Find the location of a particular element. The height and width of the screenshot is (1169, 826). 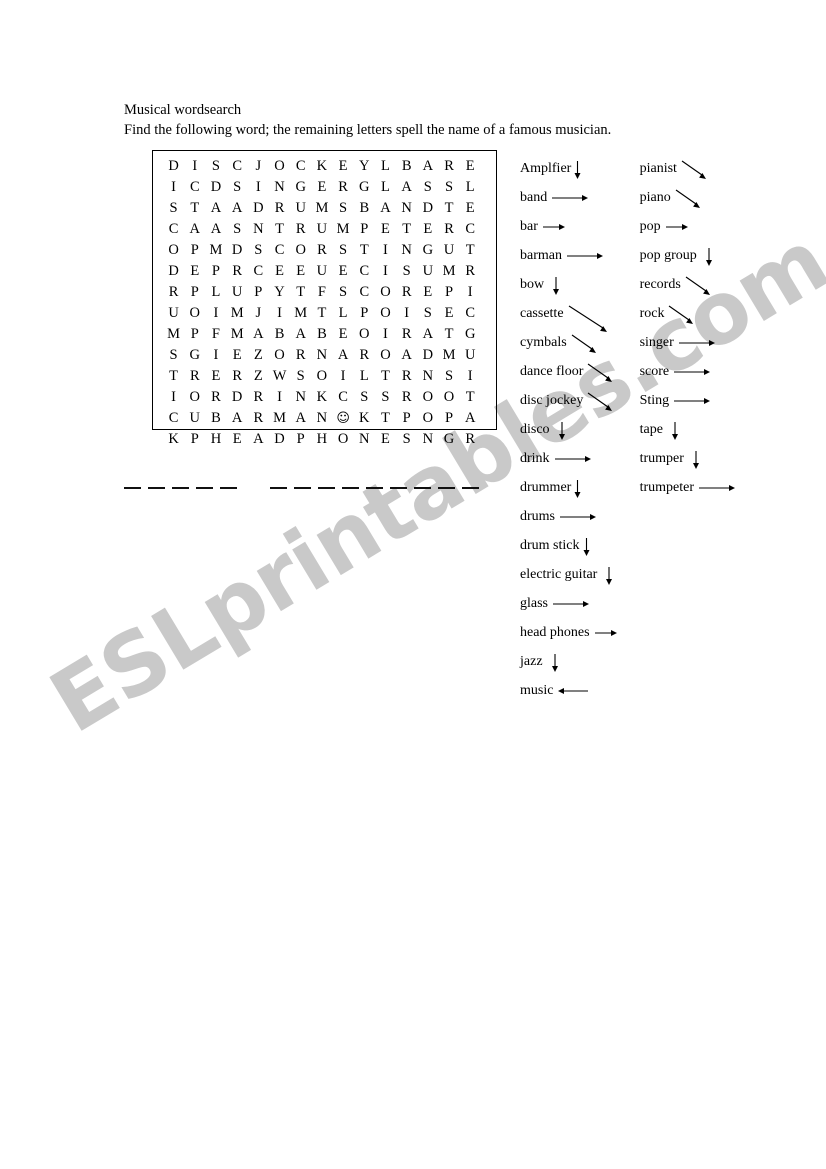

grid-row: DEPRCEEUECISUMR is located at coordinates (322, 271).